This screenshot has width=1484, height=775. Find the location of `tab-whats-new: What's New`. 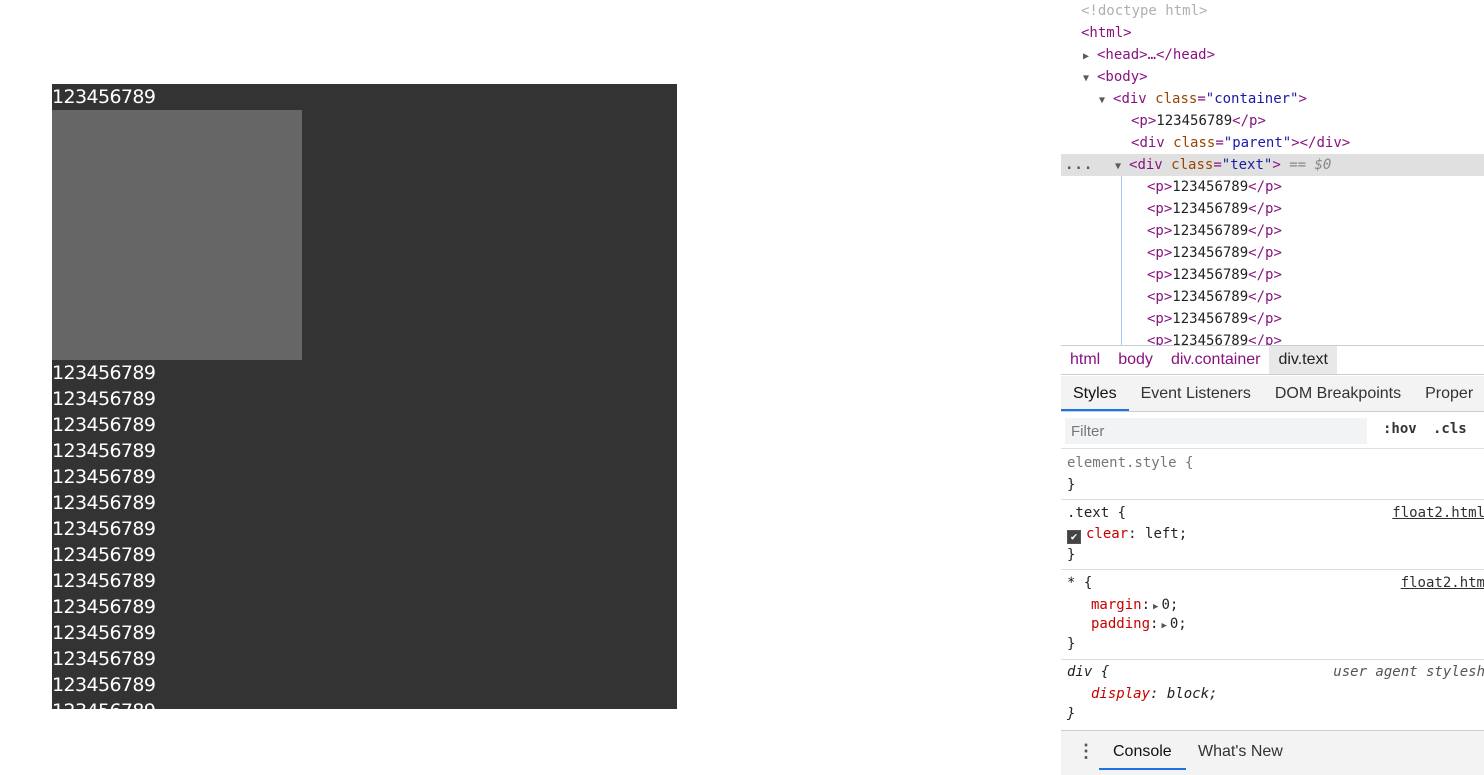

tab-whats-new: What's New is located at coordinates (1240, 750).